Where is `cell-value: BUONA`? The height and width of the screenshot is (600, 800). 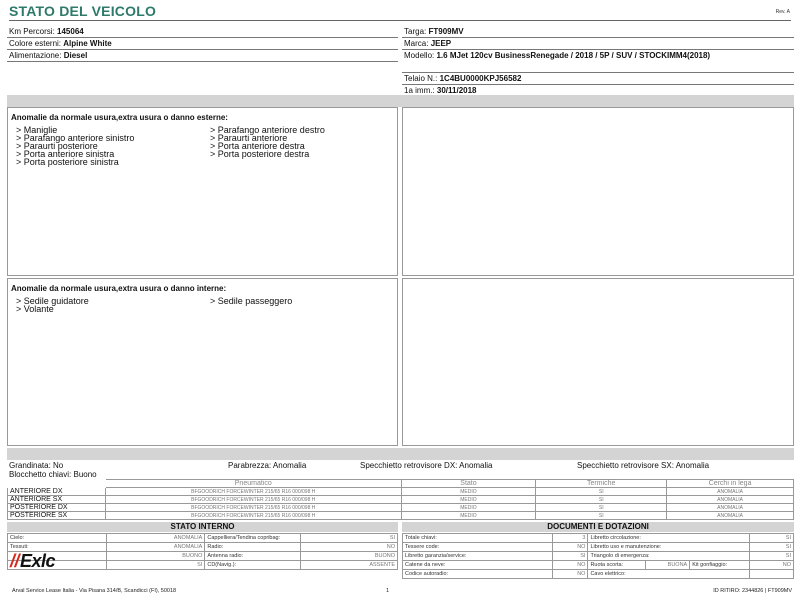
cell-value: BUONA is located at coordinates (668, 565).